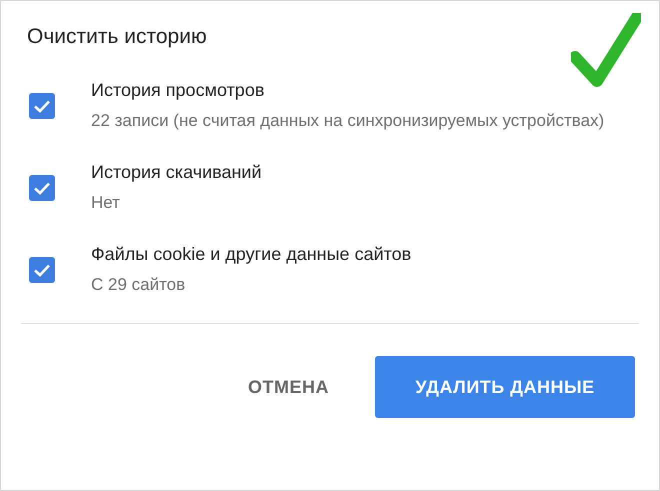  Describe the element at coordinates (348, 121) in the screenshot. I see `option-detail: 22 записи (не считая данных на синхронизируемых устройствах)` at that location.